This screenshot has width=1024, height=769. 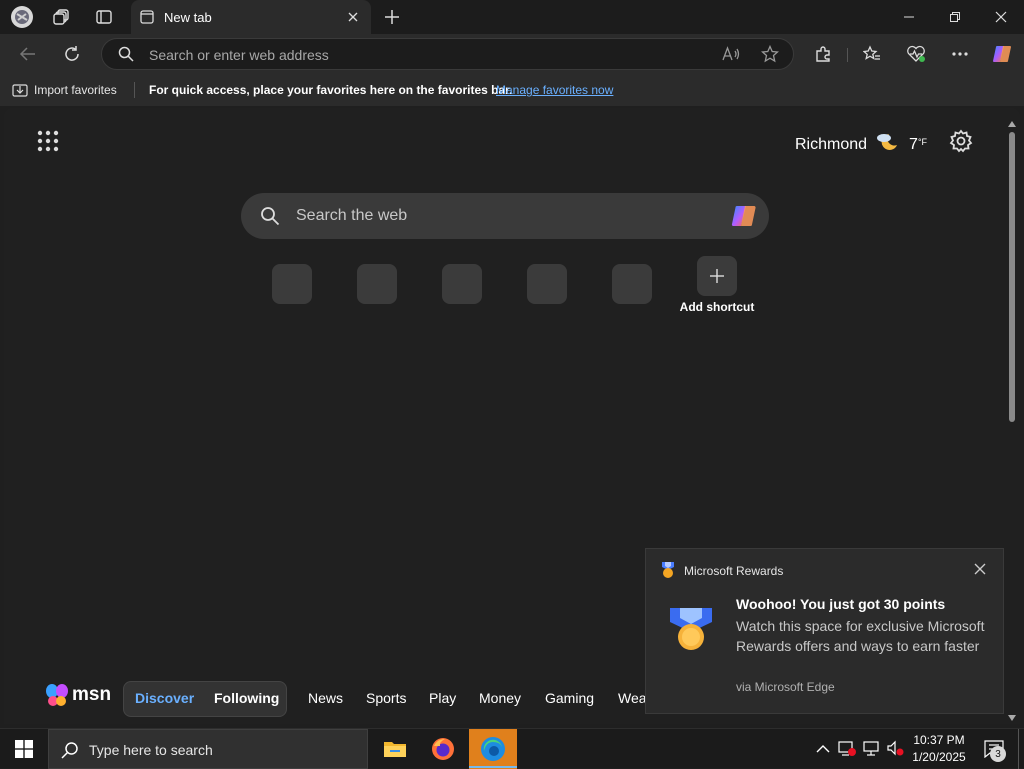 I want to click on import-favorites-button: Import favorites, so click(x=64, y=90).